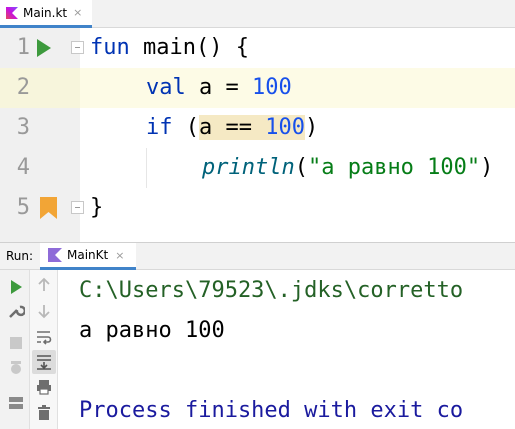  What do you see at coordinates (257, 48) in the screenshot?
I see `code-line-1: 1 fun main() {` at bounding box center [257, 48].